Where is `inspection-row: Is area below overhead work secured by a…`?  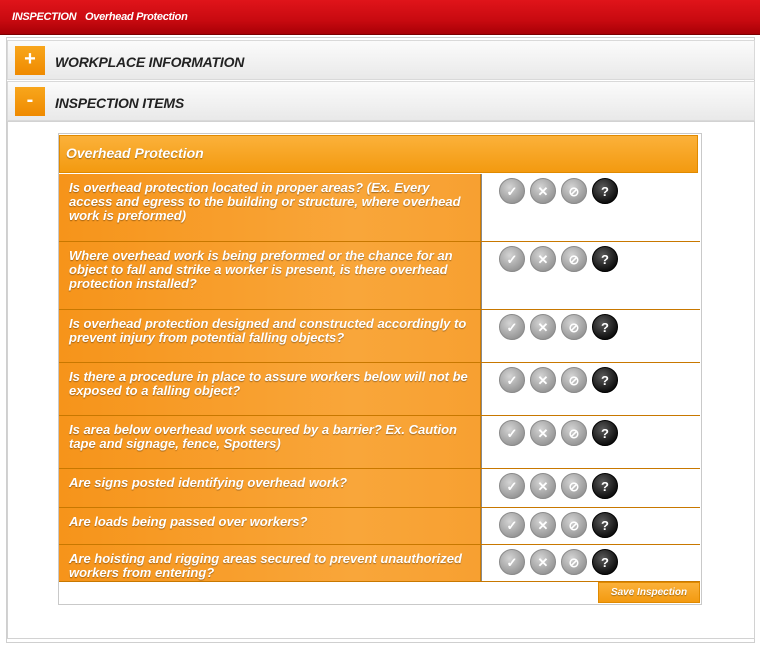
inspection-row: Is area below overhead work secured by a… is located at coordinates (379, 442).